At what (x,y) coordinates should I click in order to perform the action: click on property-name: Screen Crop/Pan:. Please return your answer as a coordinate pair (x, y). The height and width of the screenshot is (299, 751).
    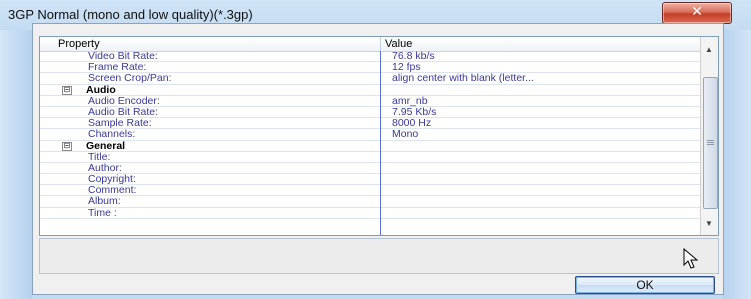
    Looking at the image, I should click on (130, 78).